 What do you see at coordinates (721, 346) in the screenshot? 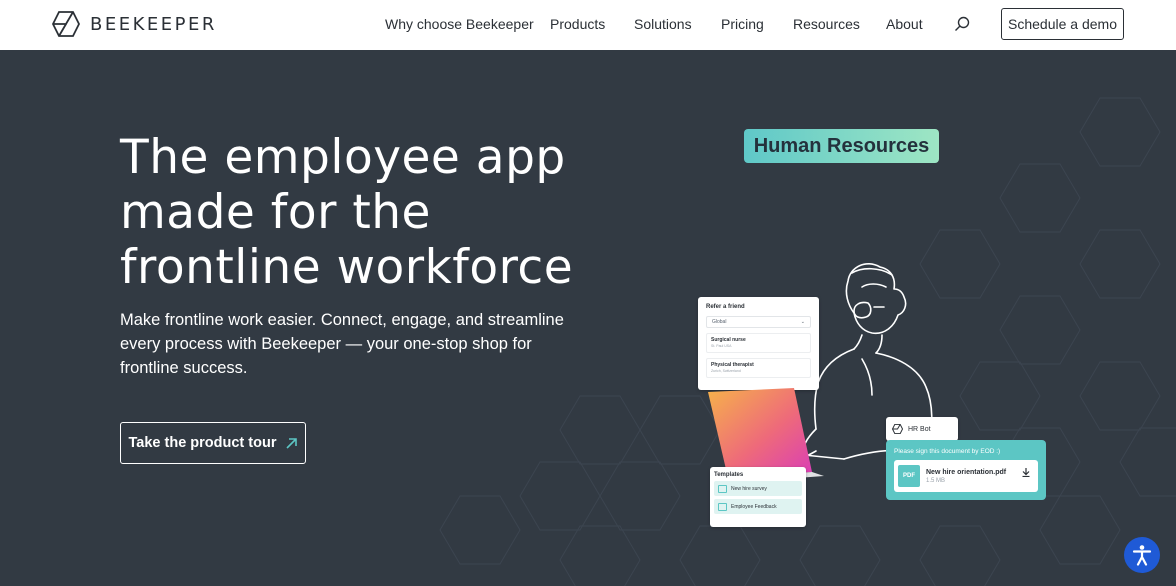
I see `job-location: St. Paul USA` at bounding box center [721, 346].